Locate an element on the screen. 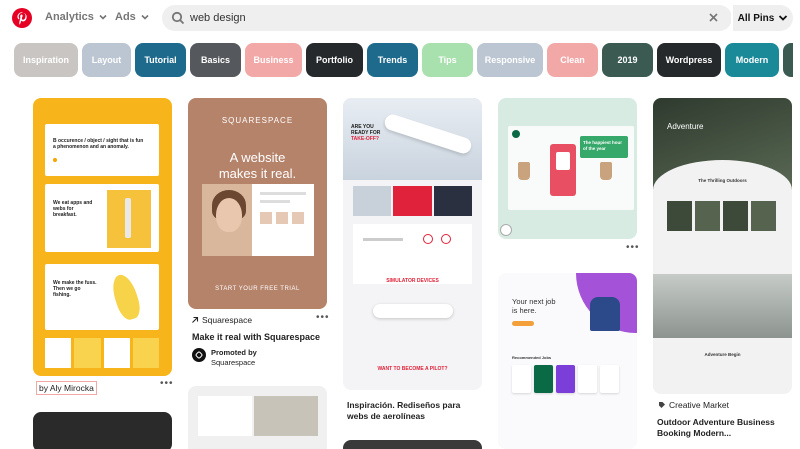  activity-grid is located at coordinates (721, 216).